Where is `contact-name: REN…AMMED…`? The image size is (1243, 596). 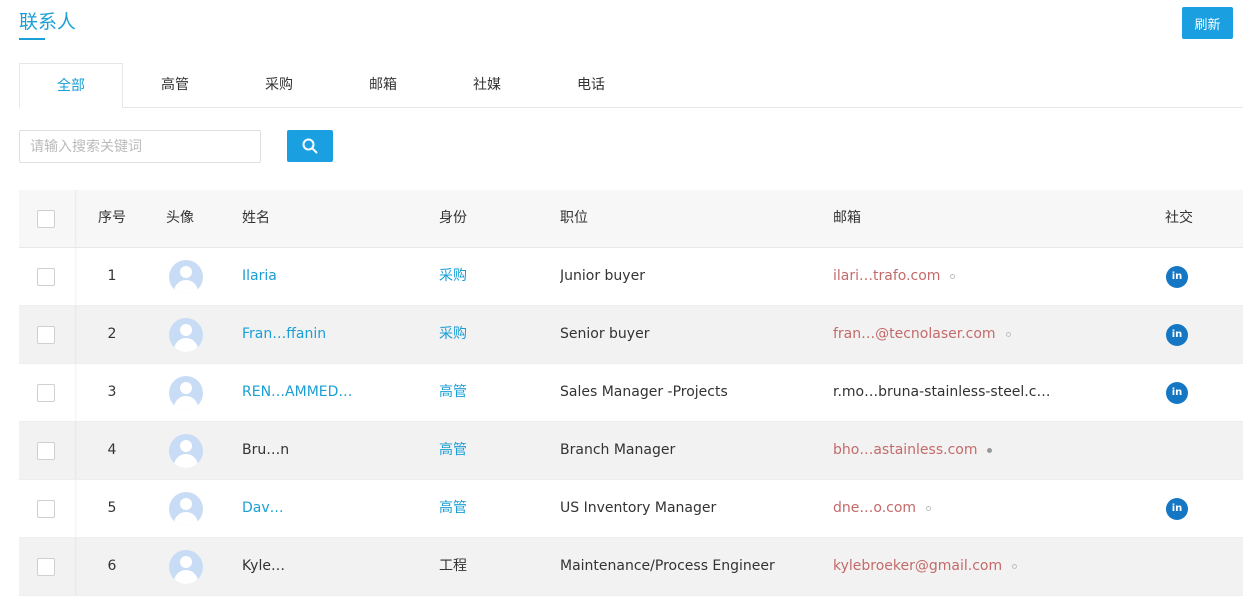 contact-name: REN…AMMED… is located at coordinates (327, 392).